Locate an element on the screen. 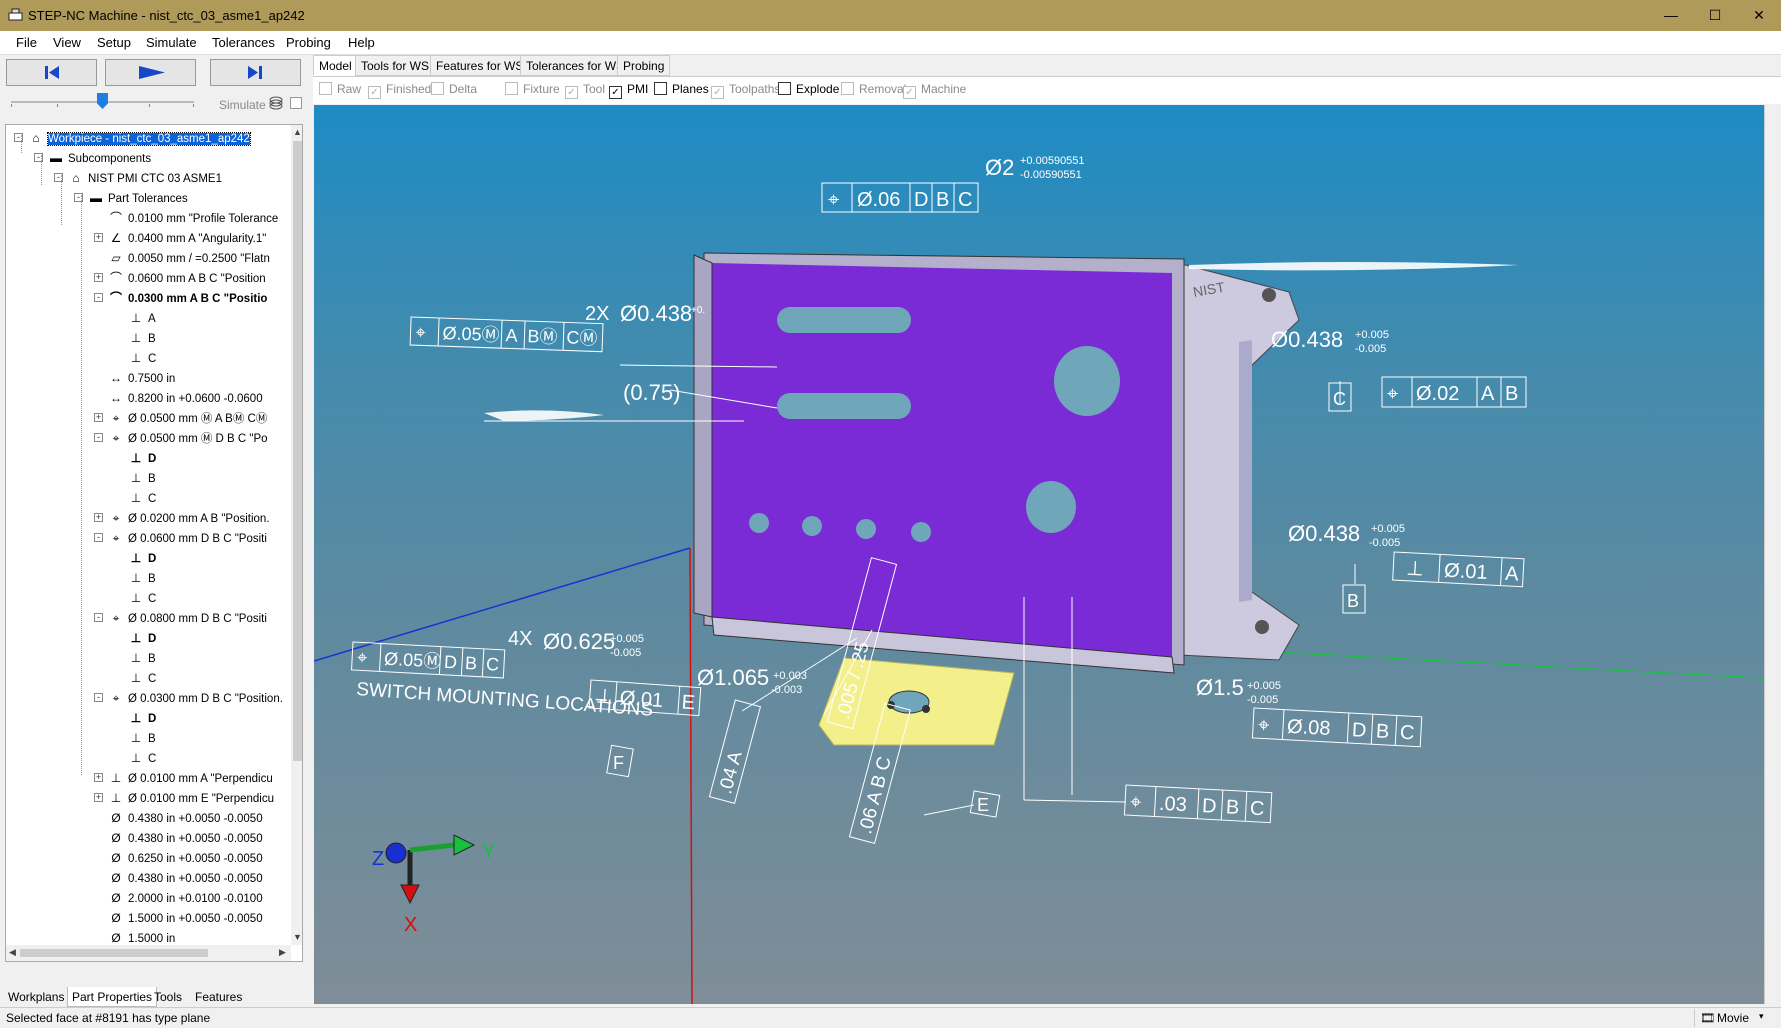  tree-item: ⌒ 0.0300 mm A B C "Positio is located at coordinates (187, 298).